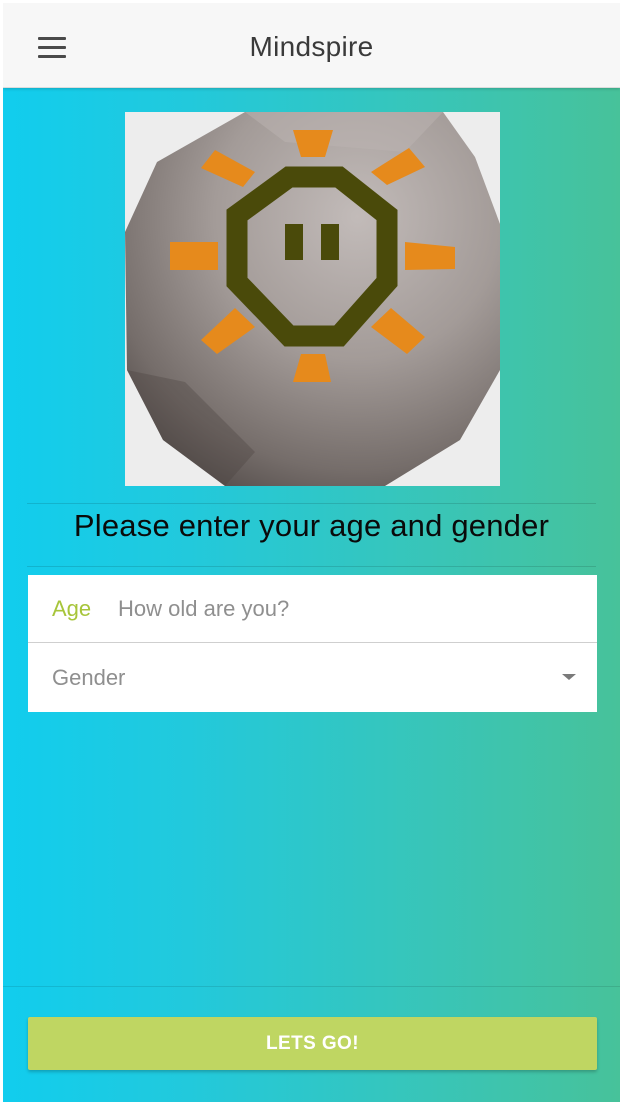  I want to click on gender-select: Gender, so click(312, 677).